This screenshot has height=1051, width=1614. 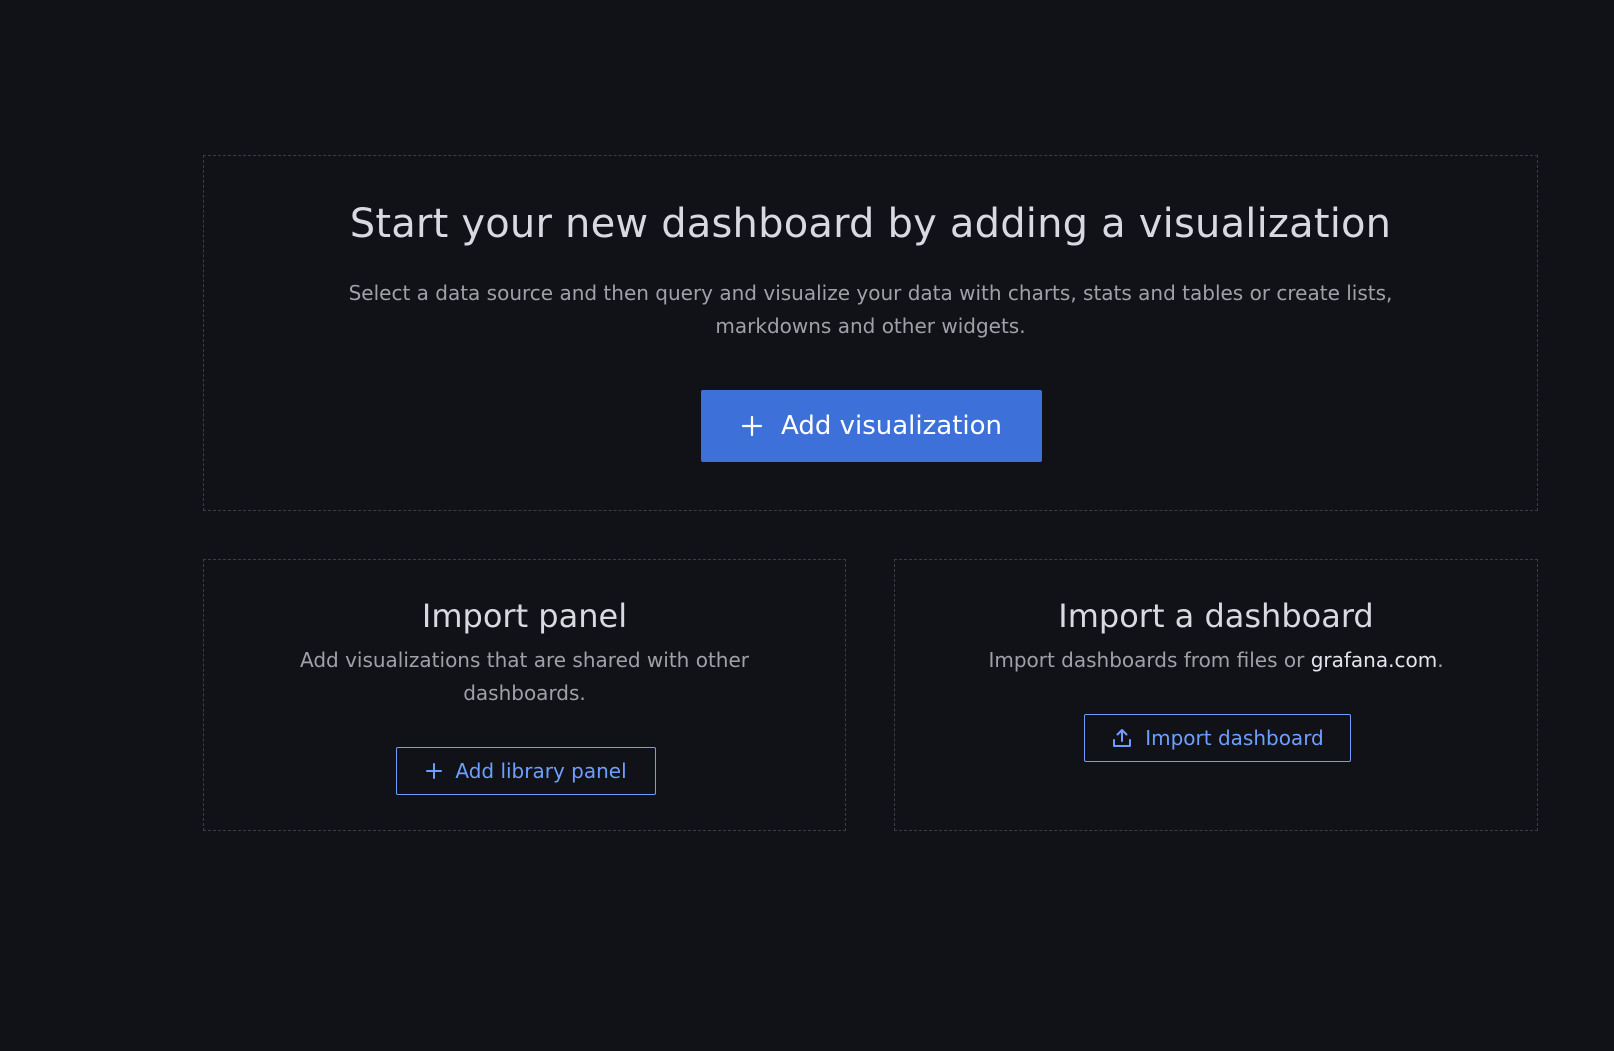 What do you see at coordinates (1374, 660) in the screenshot?
I see `grafana-com-link: grafana.com` at bounding box center [1374, 660].